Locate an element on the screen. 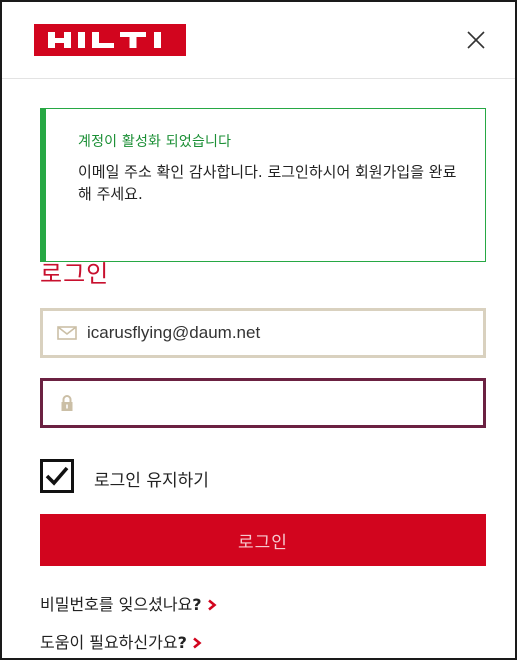  remember-checkbox is located at coordinates (57, 476).